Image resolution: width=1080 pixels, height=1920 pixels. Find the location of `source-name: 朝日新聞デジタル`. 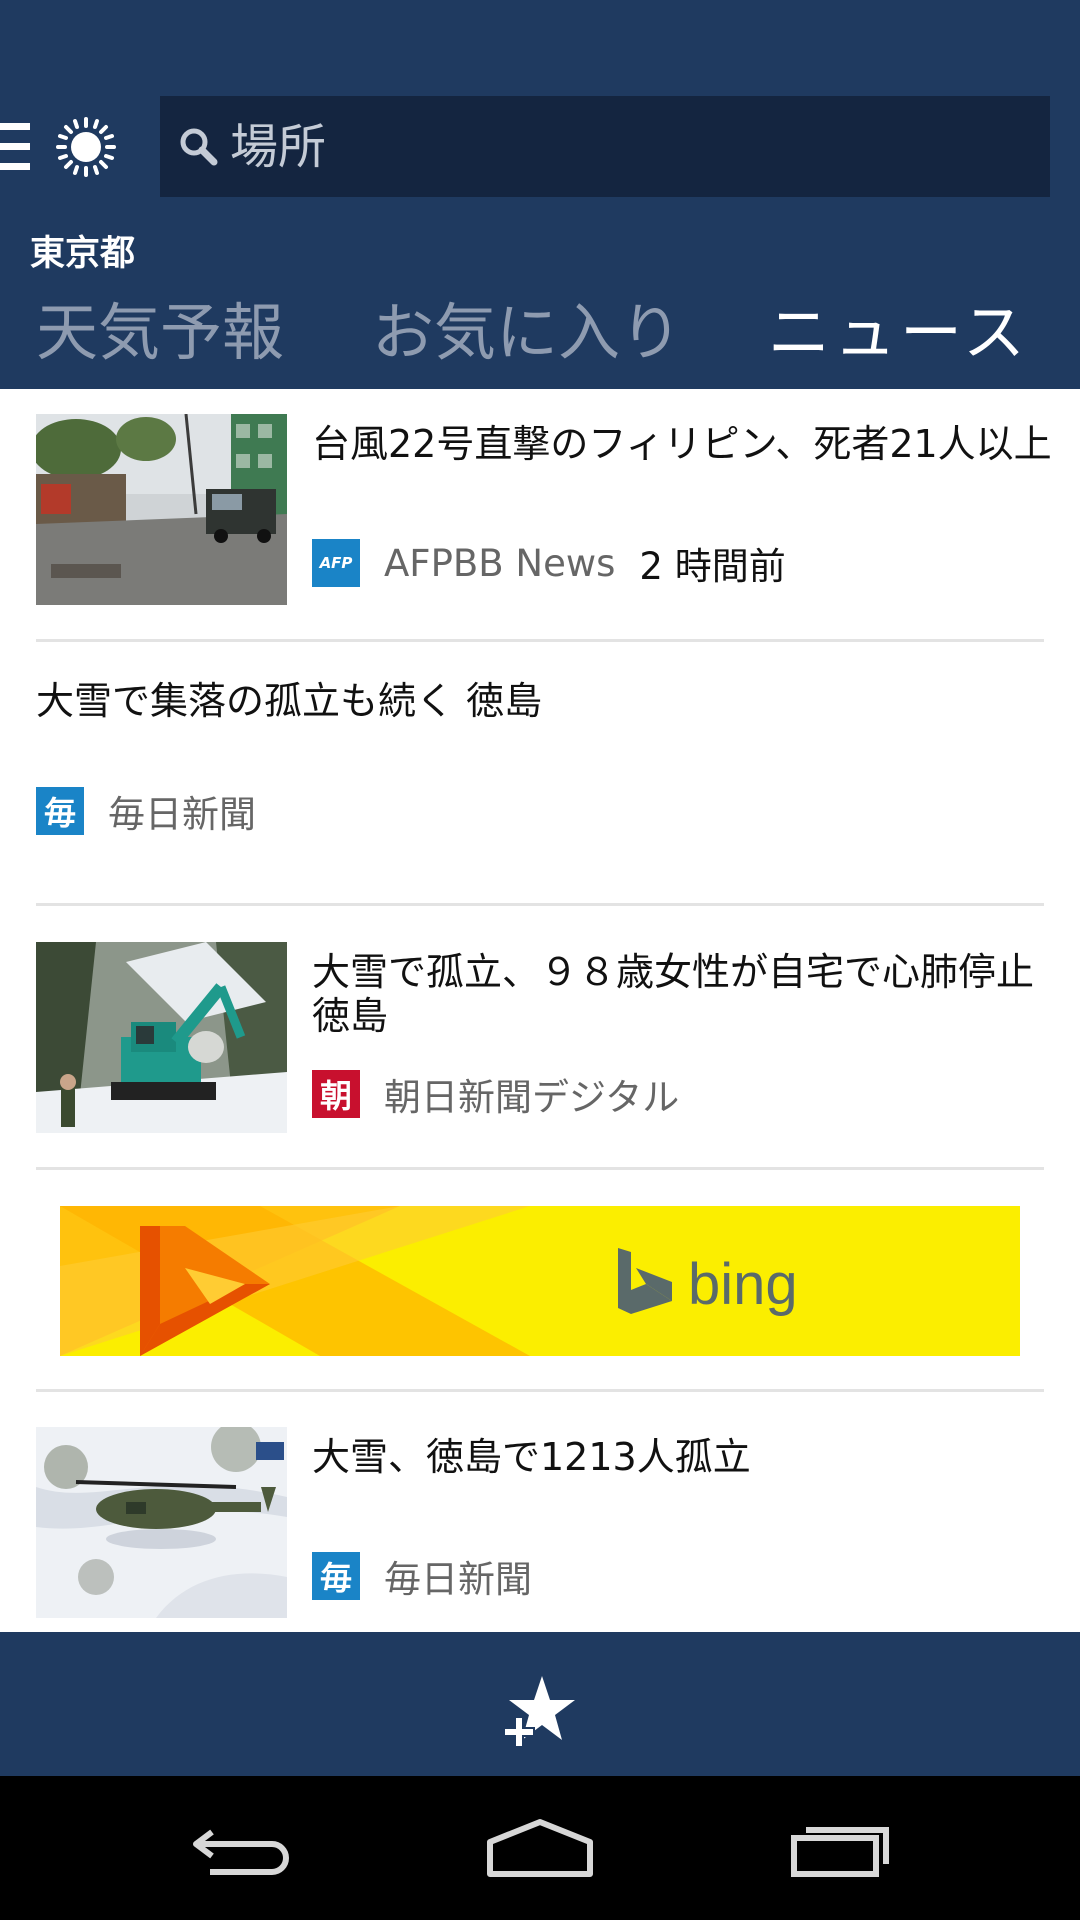

source-name: 朝日新聞デジタル is located at coordinates (532, 1097).